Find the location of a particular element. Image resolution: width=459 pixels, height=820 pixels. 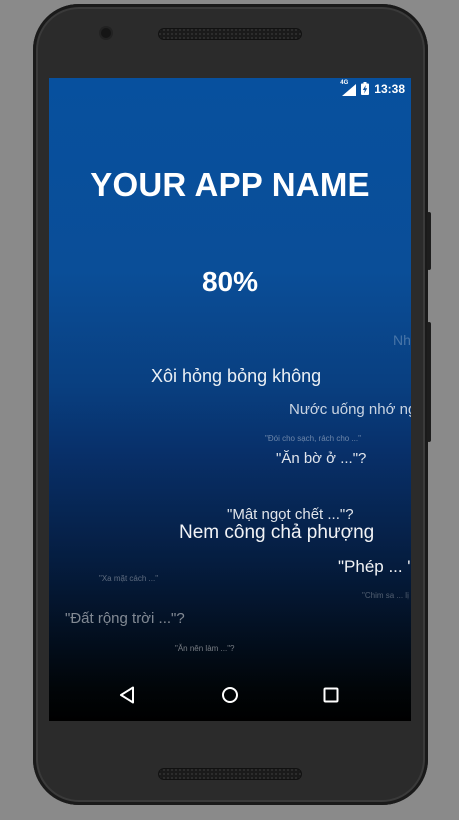

floating-quote: "Xa mặt cách ..." is located at coordinates (129, 578).